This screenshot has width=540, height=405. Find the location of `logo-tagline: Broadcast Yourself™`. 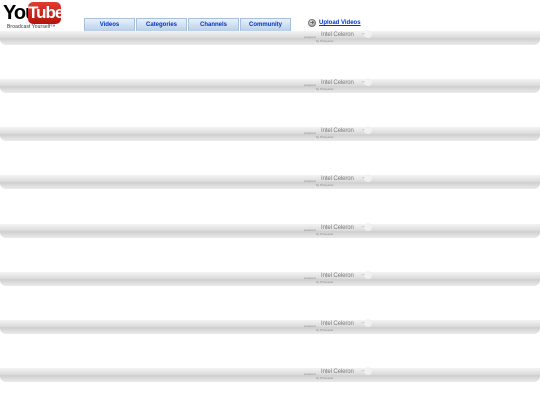

logo-tagline: Broadcast Yourself™ is located at coordinates (31, 27).